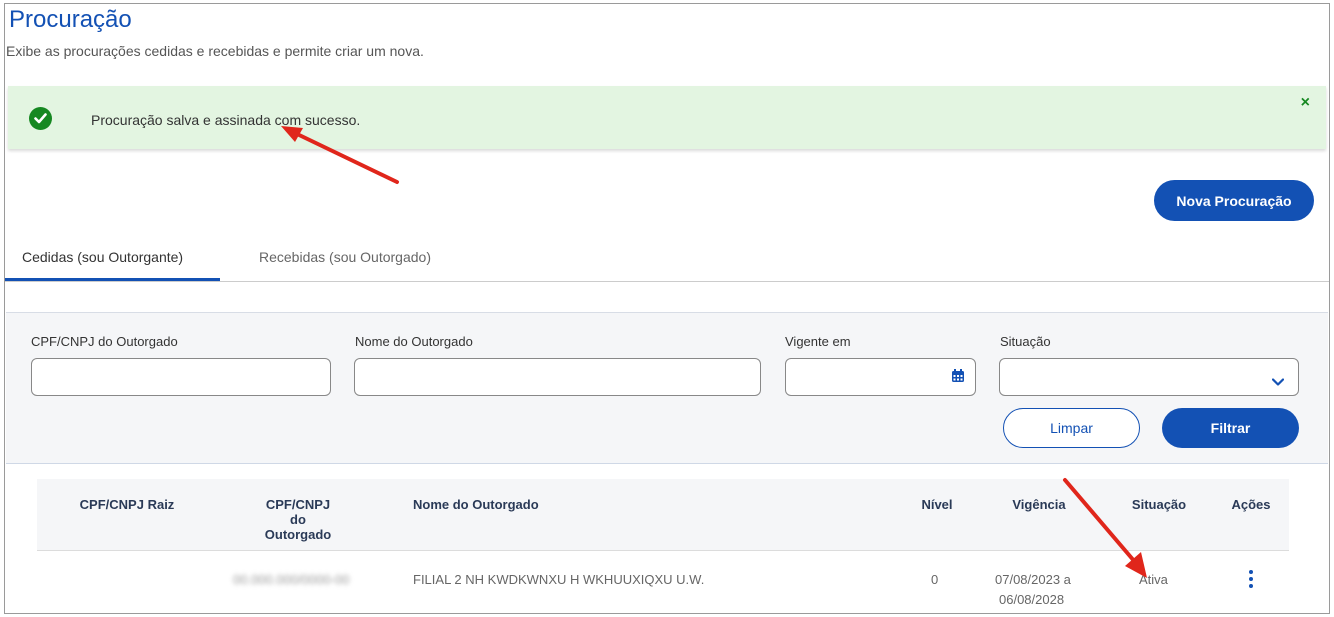 This screenshot has height=617, width=1334. What do you see at coordinates (298, 519) in the screenshot?
I see `col-cpf-outorgado: CPF/CNPJ do Outorgado` at bounding box center [298, 519].